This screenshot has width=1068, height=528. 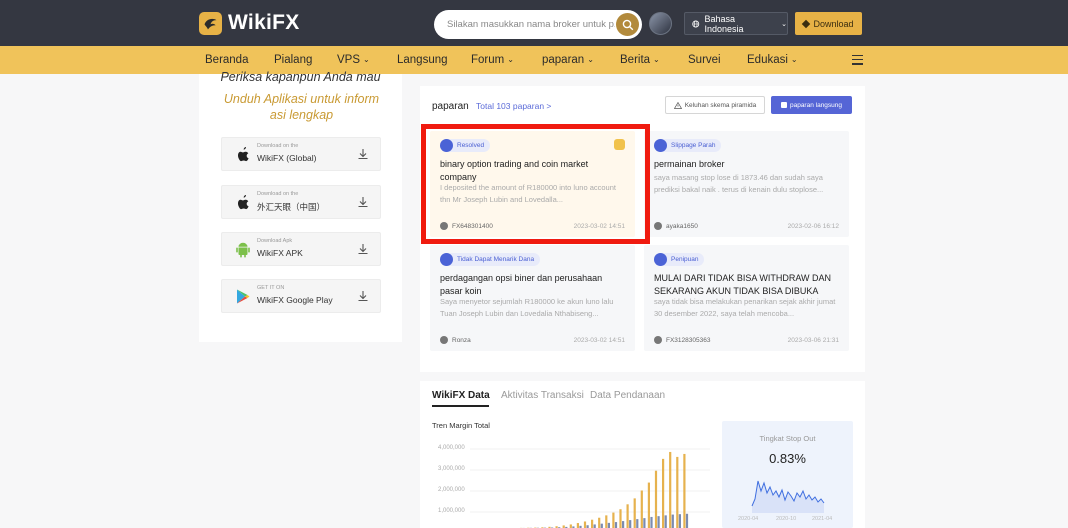 What do you see at coordinates (280, 253) in the screenshot?
I see `app-button-name: WikiFX APK` at bounding box center [280, 253].